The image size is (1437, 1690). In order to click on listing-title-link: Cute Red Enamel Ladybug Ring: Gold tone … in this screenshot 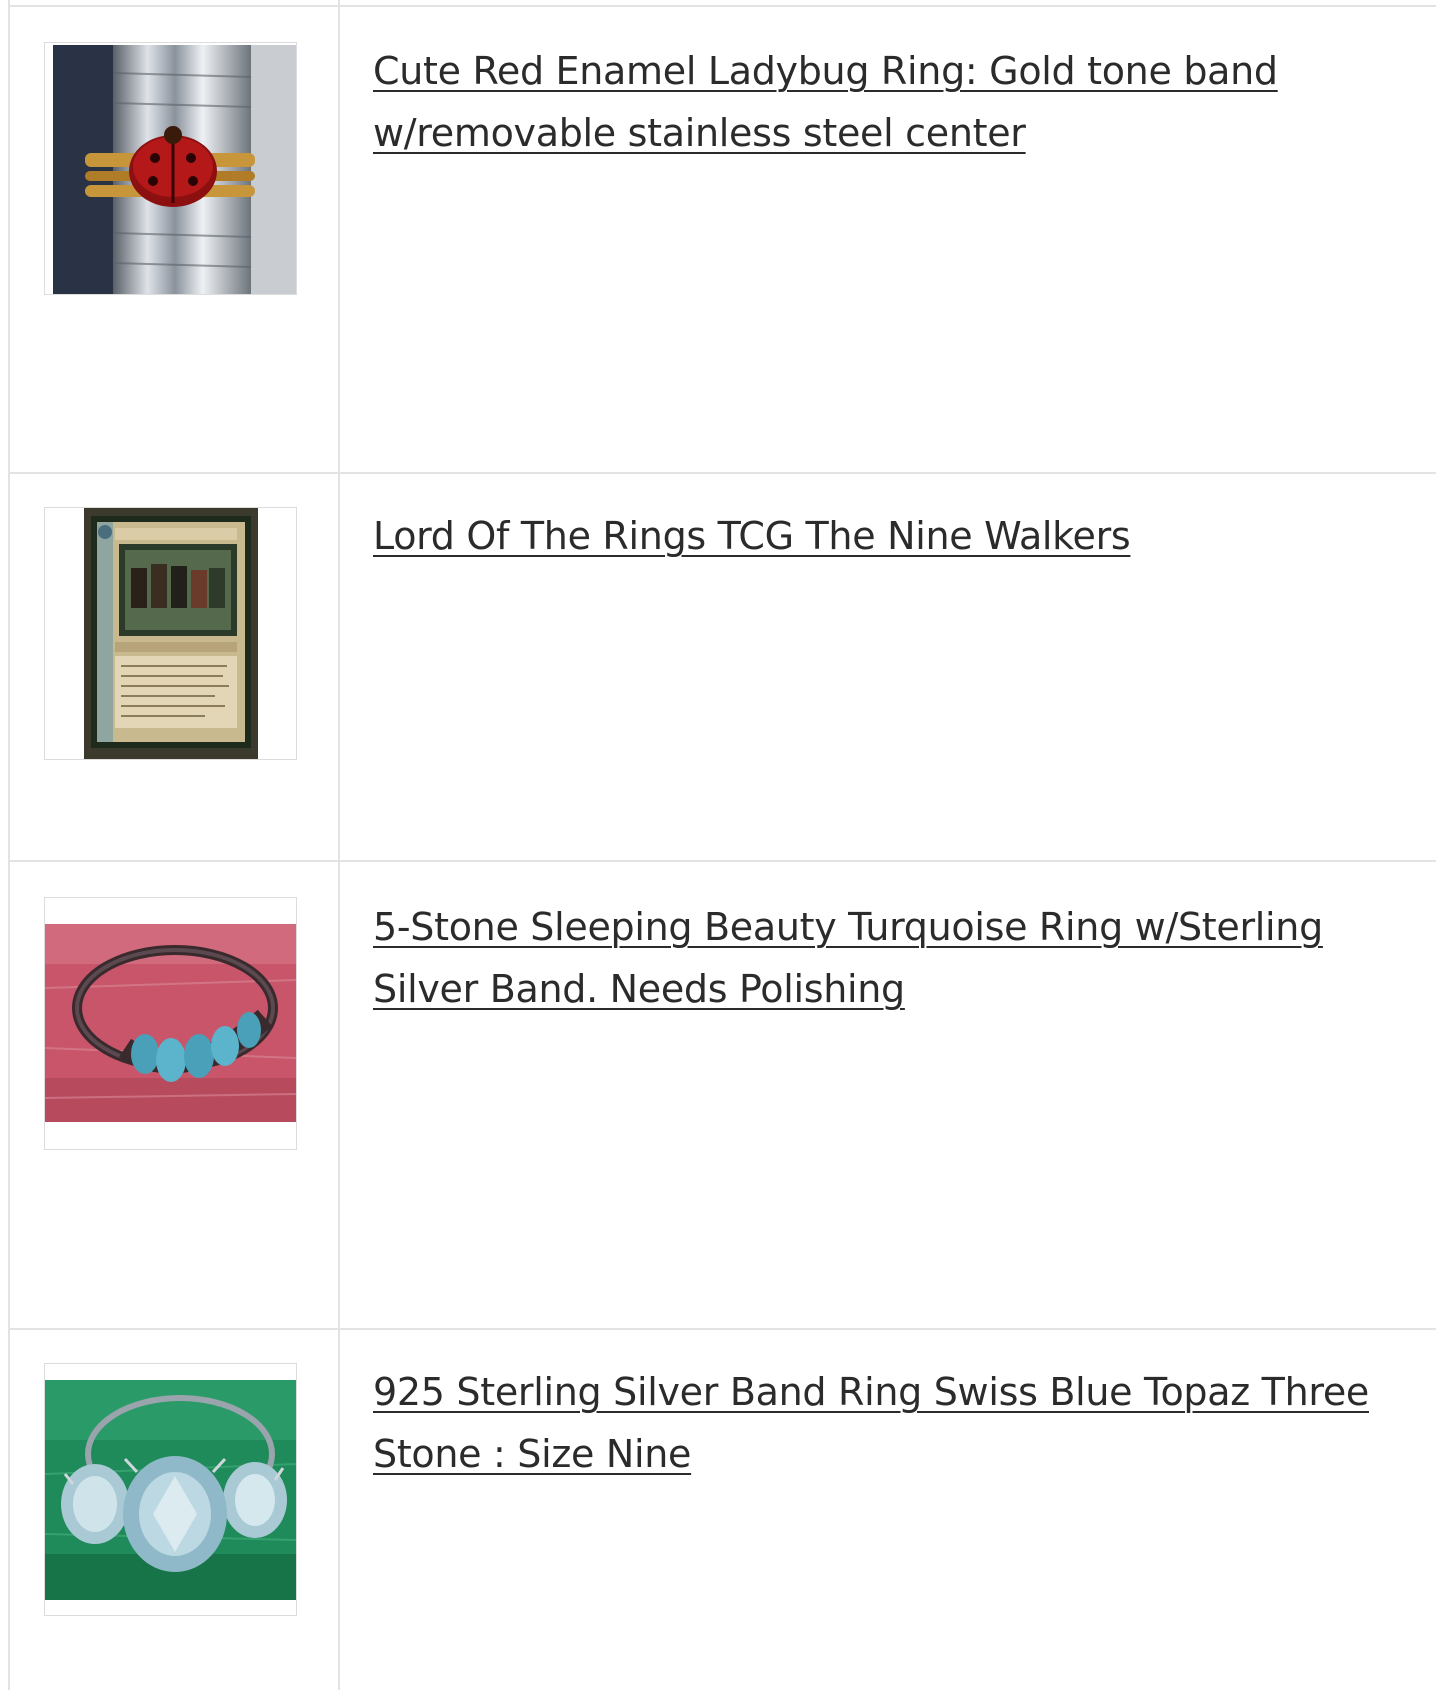, I will do `click(888, 102)`.